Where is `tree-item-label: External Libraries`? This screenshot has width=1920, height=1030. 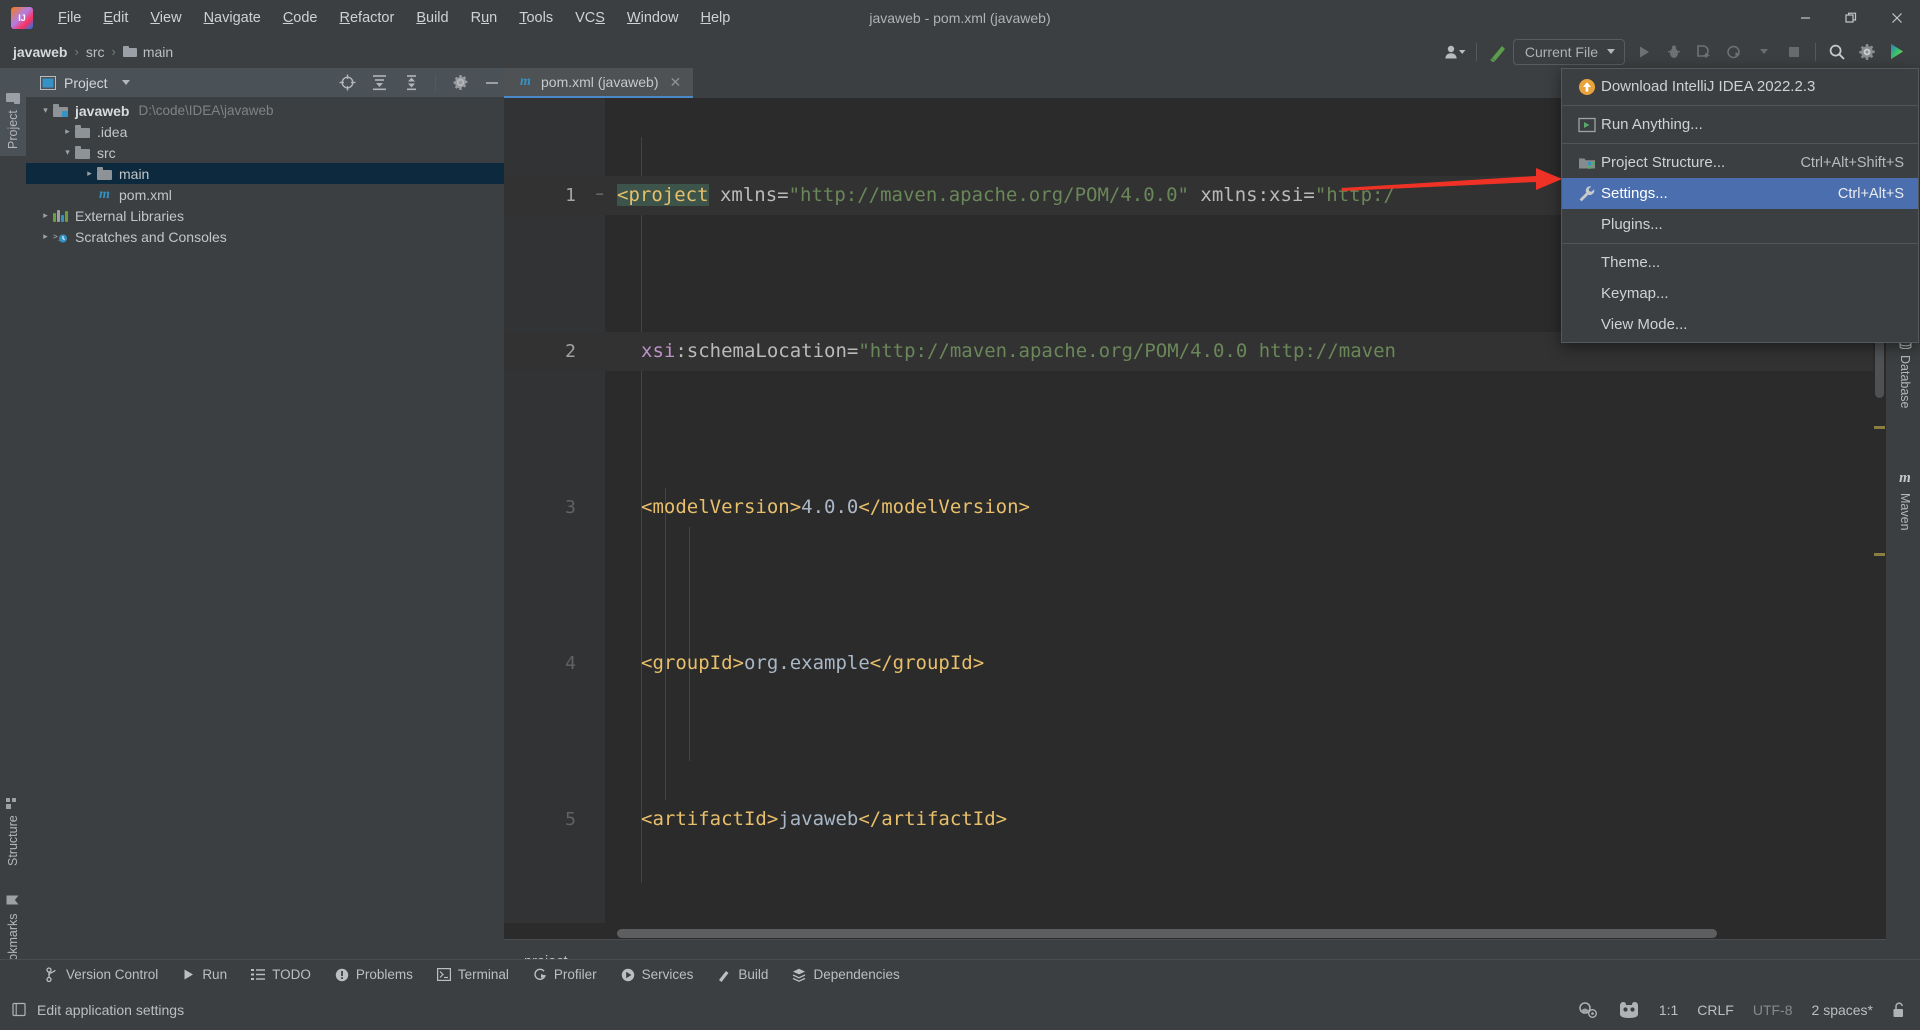 tree-item-label: External Libraries is located at coordinates (129, 215).